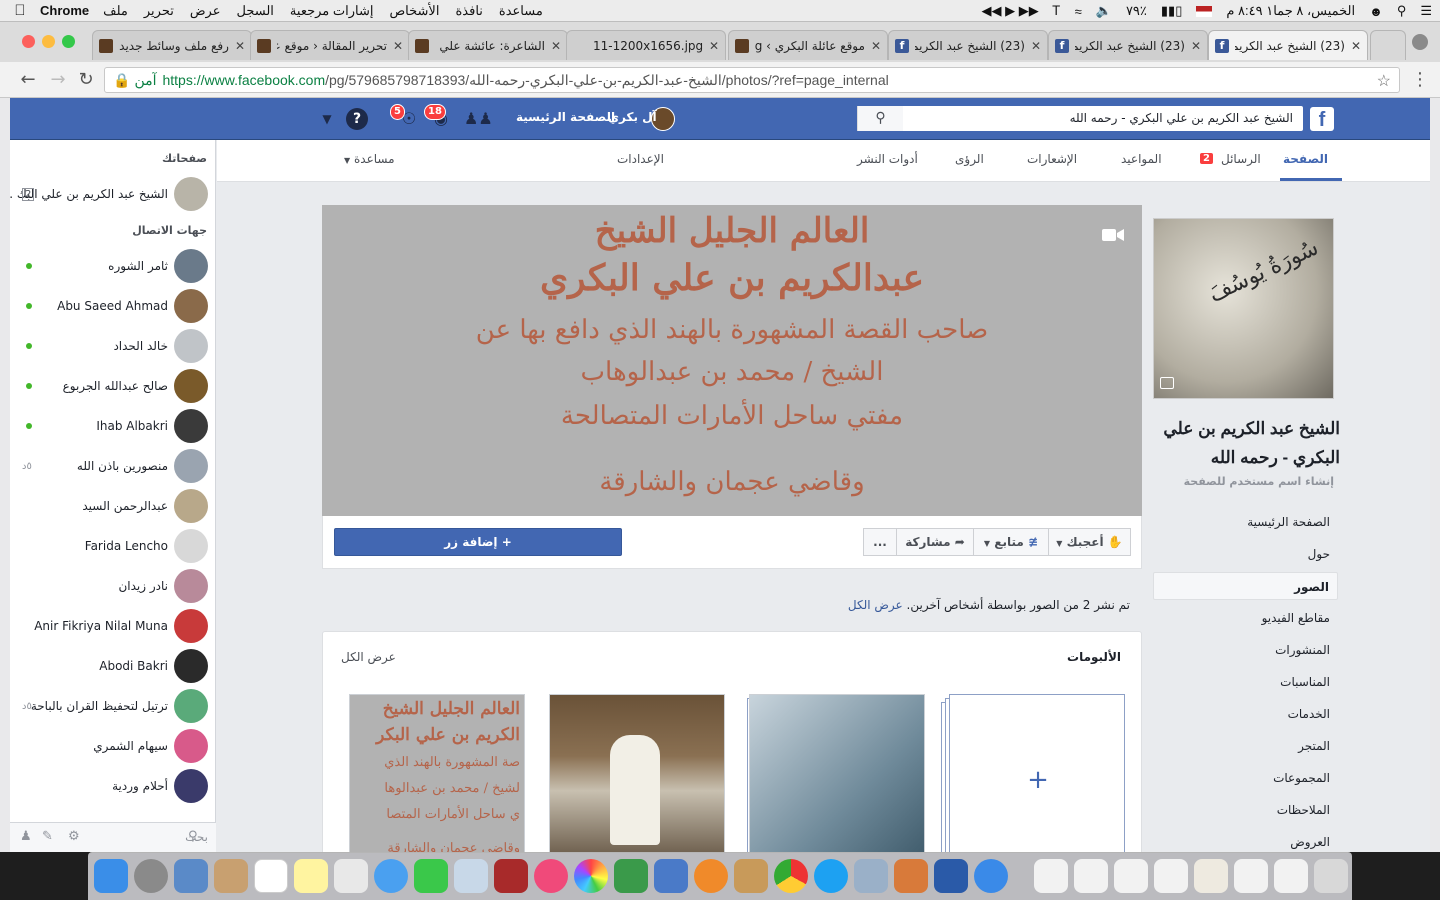 The width and height of the screenshot is (1440, 900). Describe the element at coordinates (521, 11) in the screenshot. I see `menu-help: مساعدة` at that location.